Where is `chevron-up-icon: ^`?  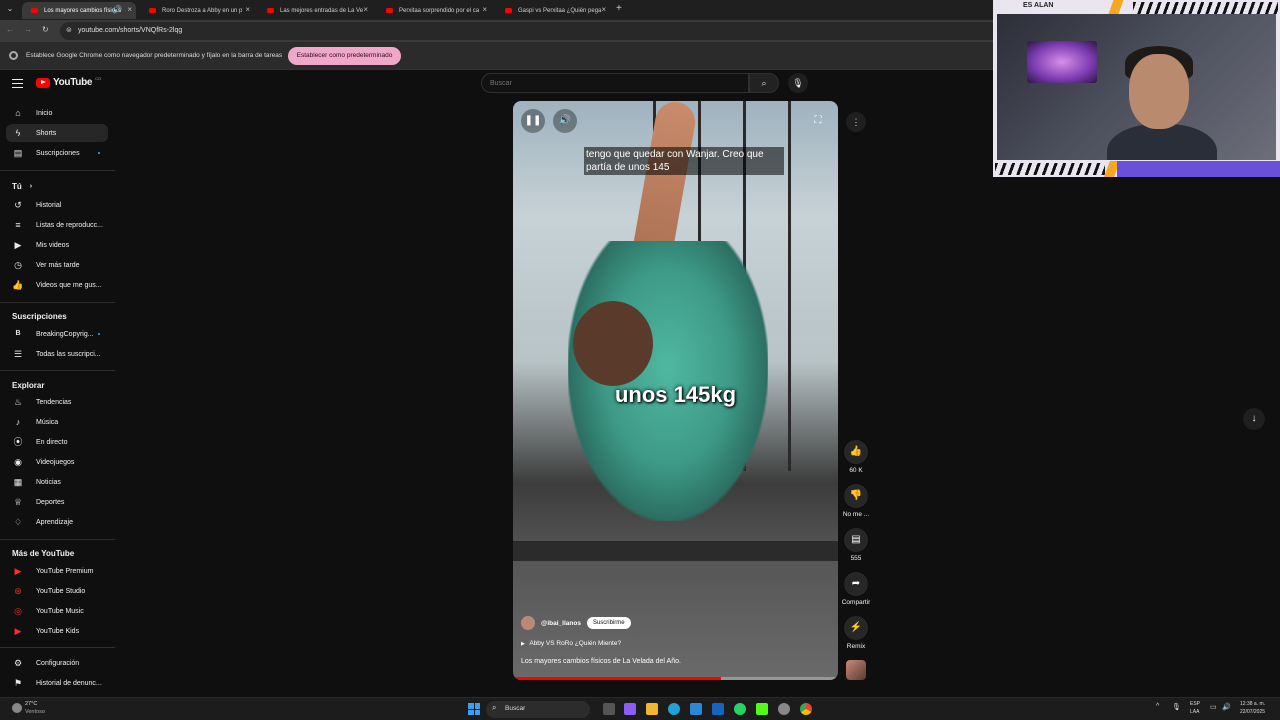 chevron-up-icon: ^ is located at coordinates (1157, 706).